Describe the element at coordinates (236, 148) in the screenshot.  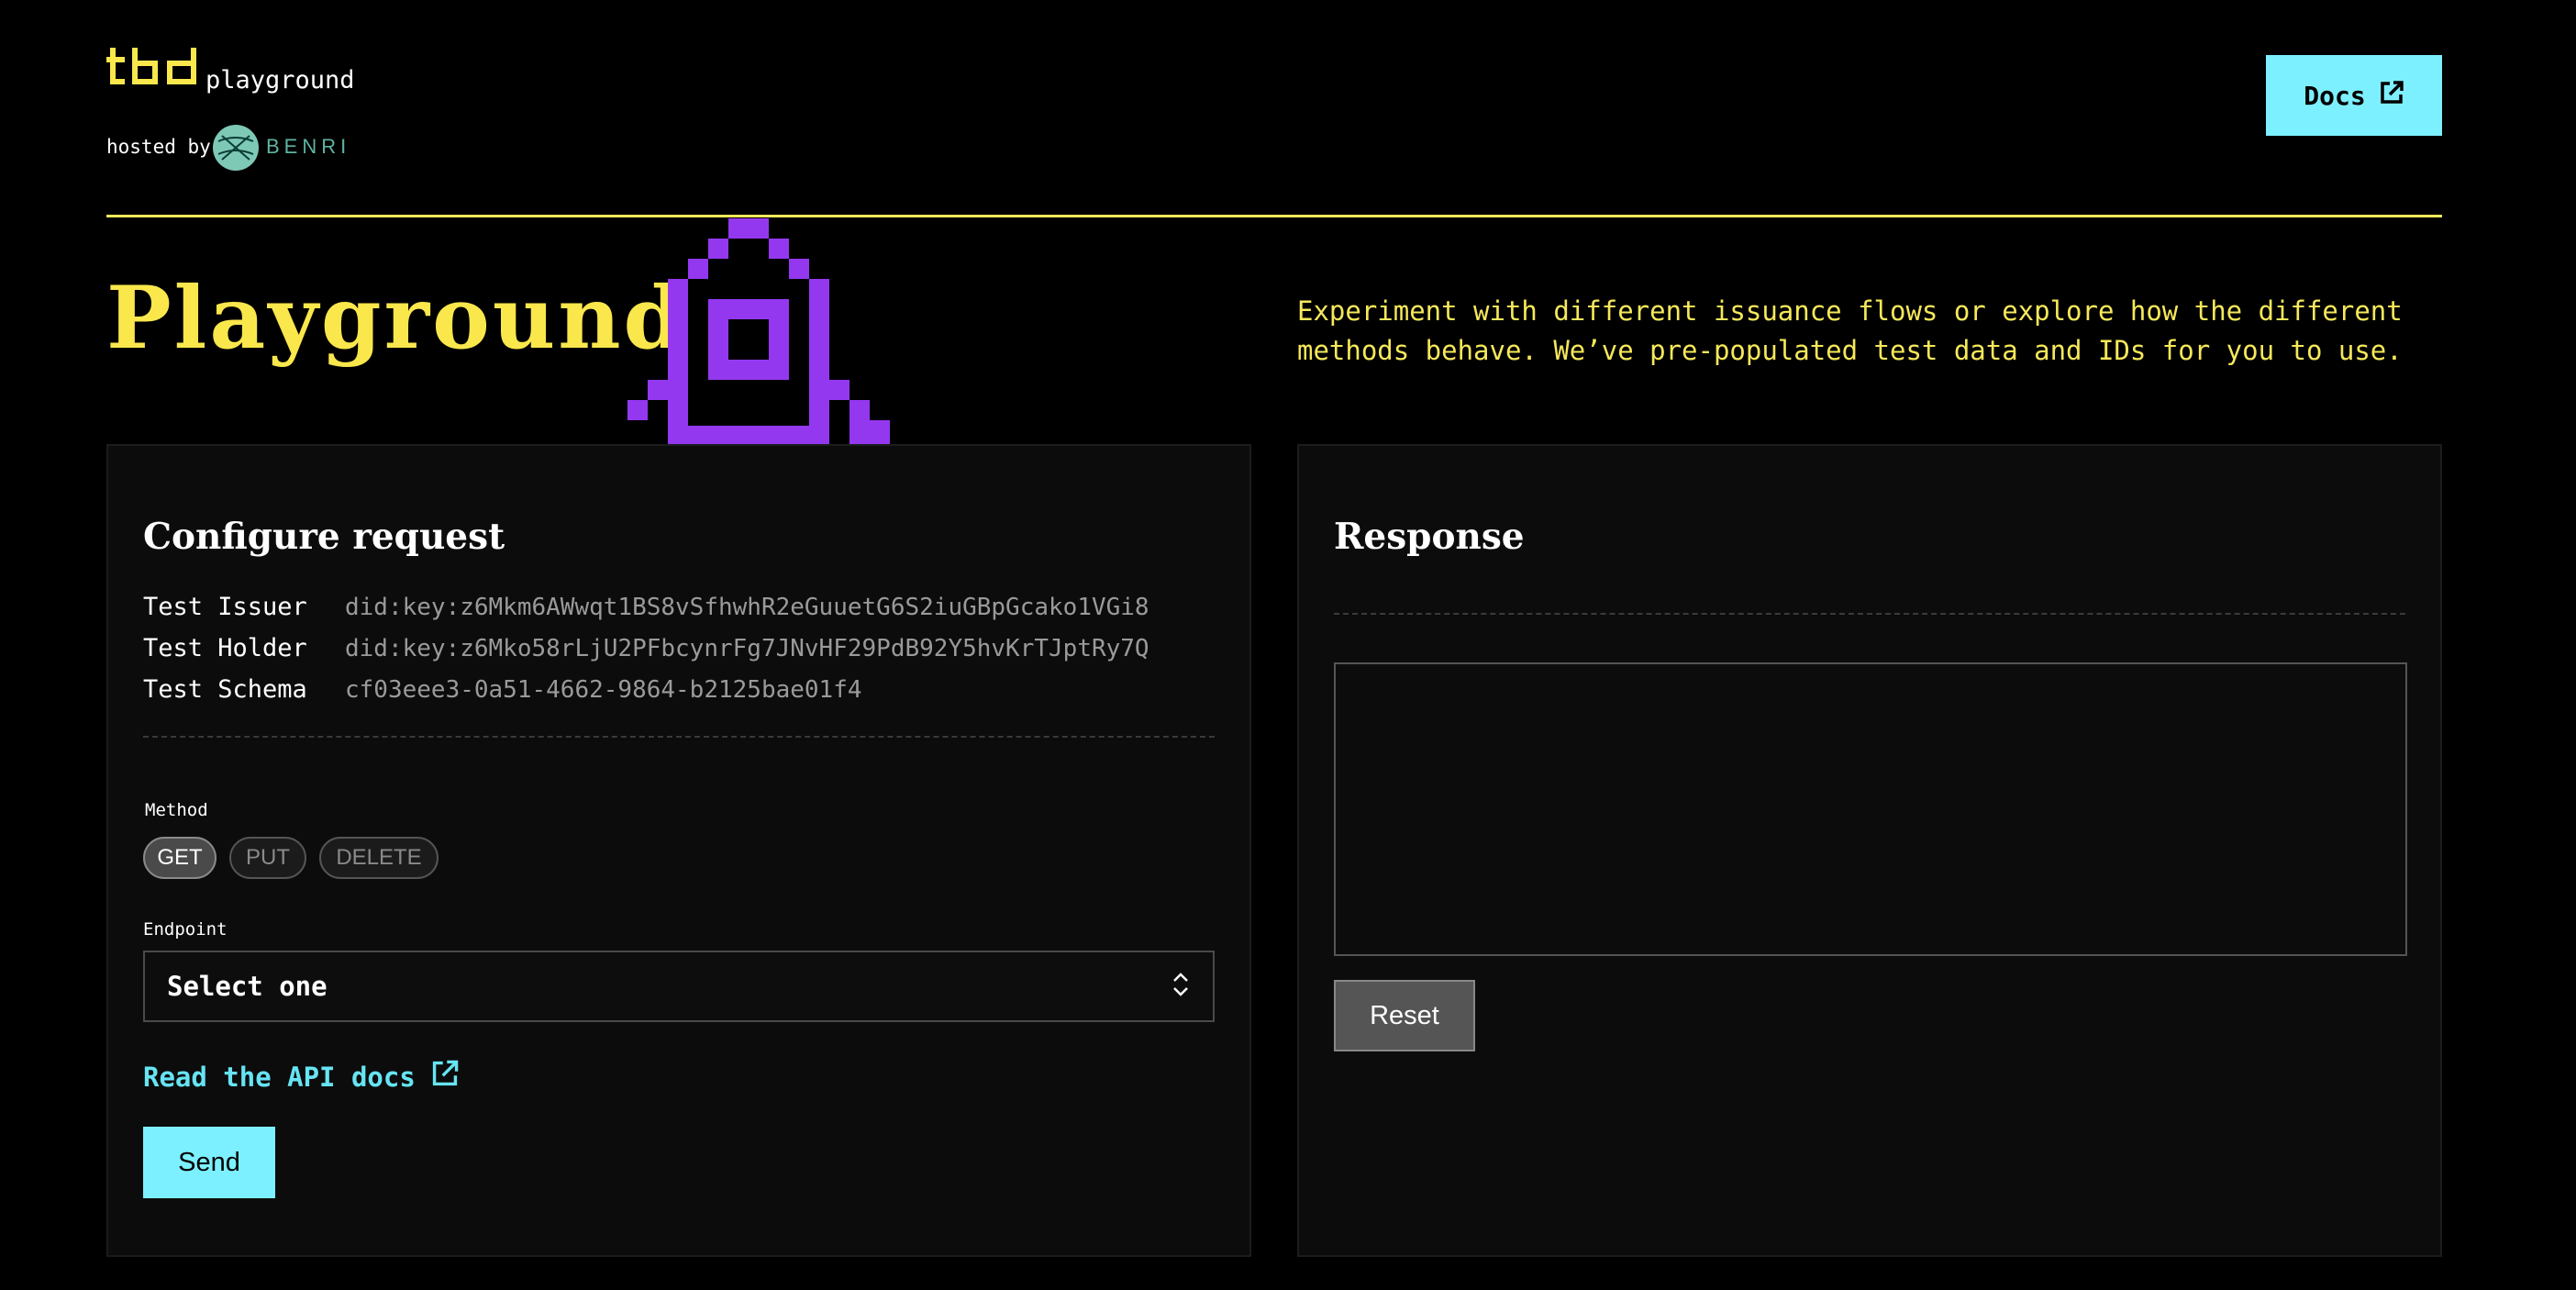
I see `benri-logo-icon` at that location.